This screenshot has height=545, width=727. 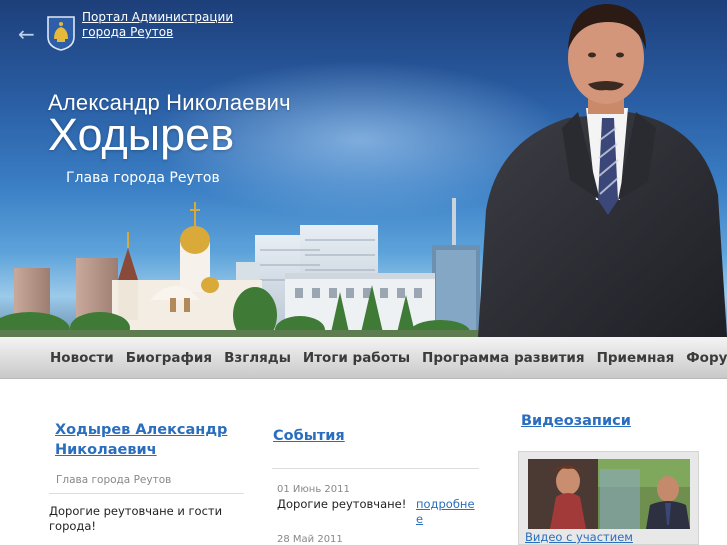 I want to click on nav-item-forum: Форум, so click(x=703, y=358).